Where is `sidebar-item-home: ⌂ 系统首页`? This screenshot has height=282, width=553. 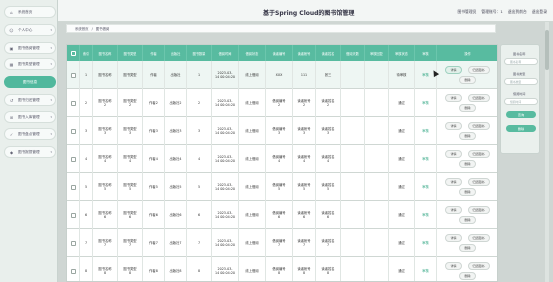
sidebar-item-home: ⌂ 系统首页 is located at coordinates (30, 12).